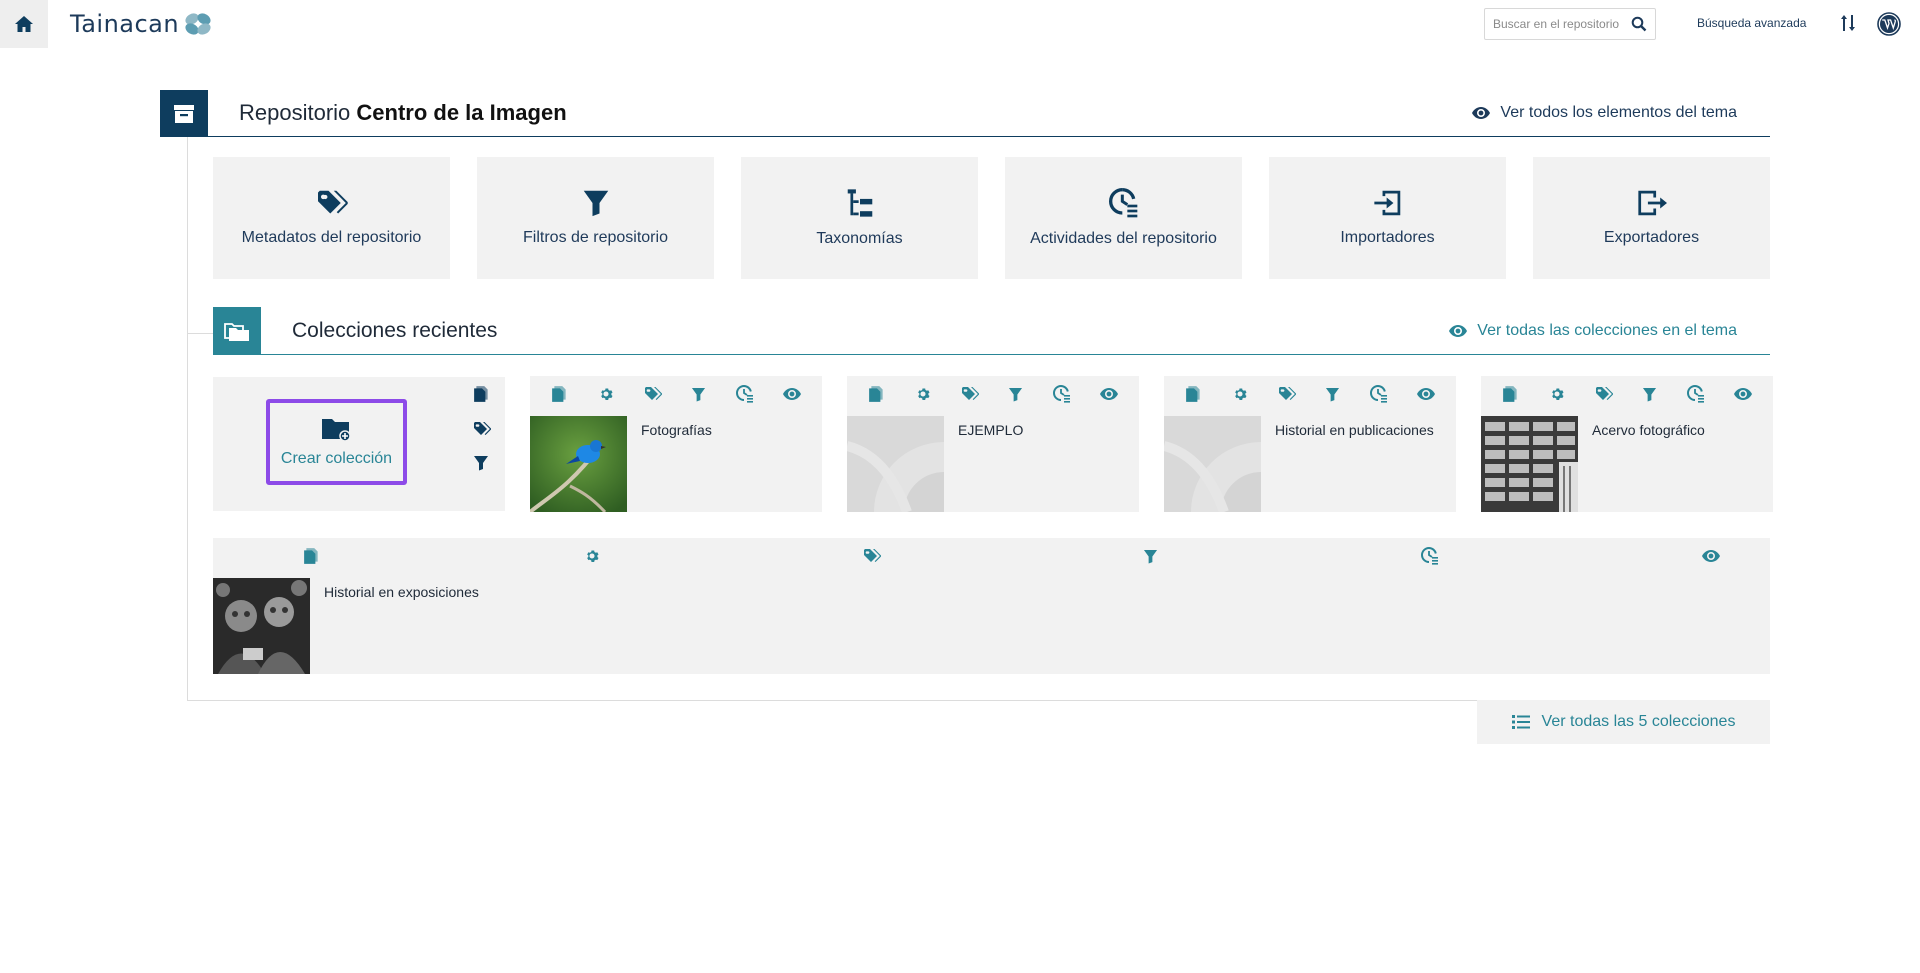 The height and width of the screenshot is (973, 1920). Describe the element at coordinates (1618, 112) in the screenshot. I see `see-all-items-theme-label: Ver todos los elementos del tema` at that location.